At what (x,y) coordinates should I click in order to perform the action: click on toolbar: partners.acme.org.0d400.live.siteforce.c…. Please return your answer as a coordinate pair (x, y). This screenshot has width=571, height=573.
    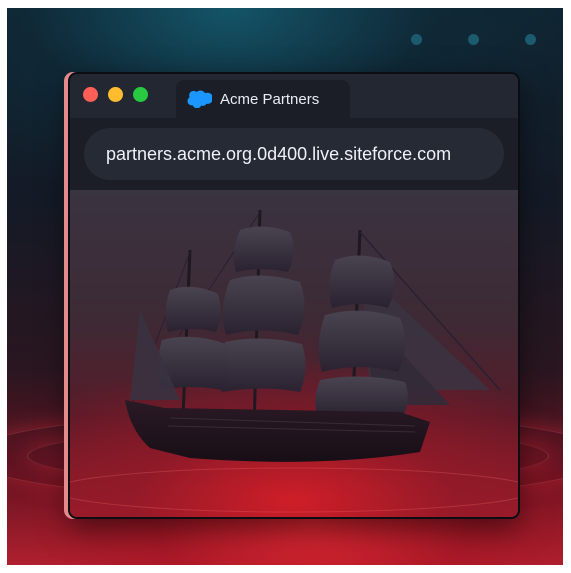
    Looking at the image, I should click on (294, 154).